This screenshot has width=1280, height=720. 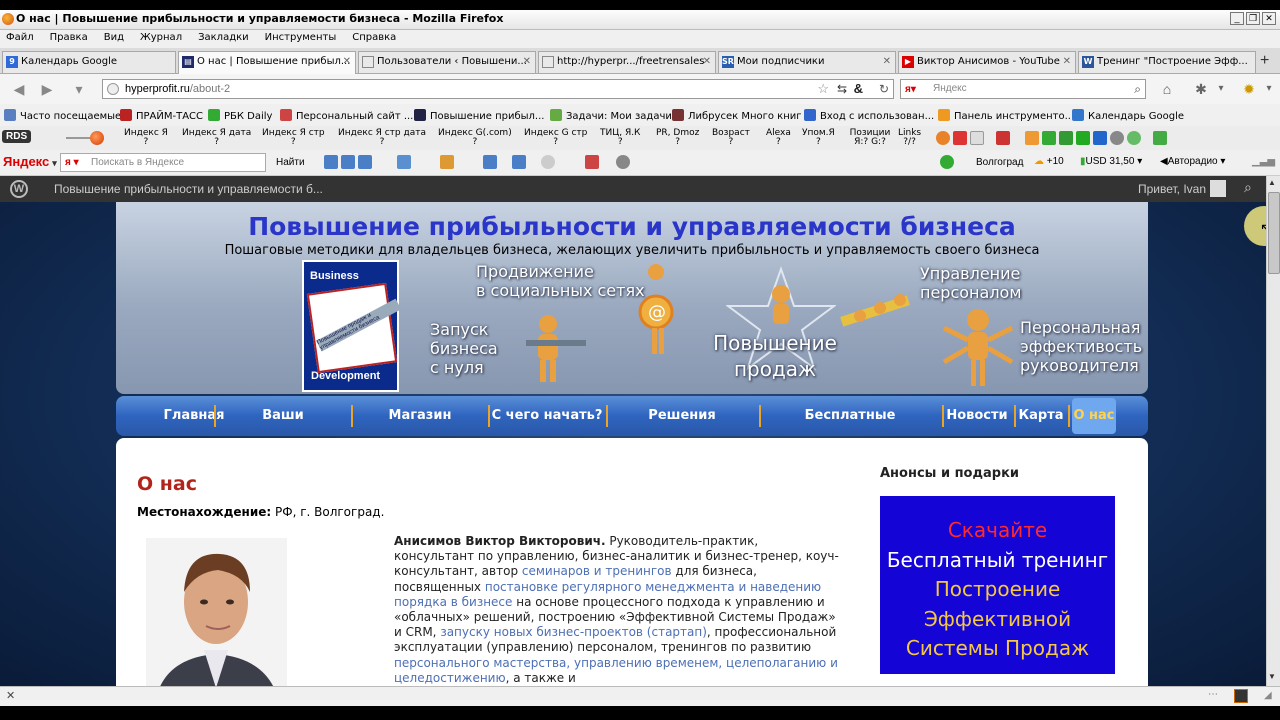 What do you see at coordinates (627, 62) in the screenshot?
I see `tab-freetrensales: http://hyperpr.../freetrensales ✕` at bounding box center [627, 62].